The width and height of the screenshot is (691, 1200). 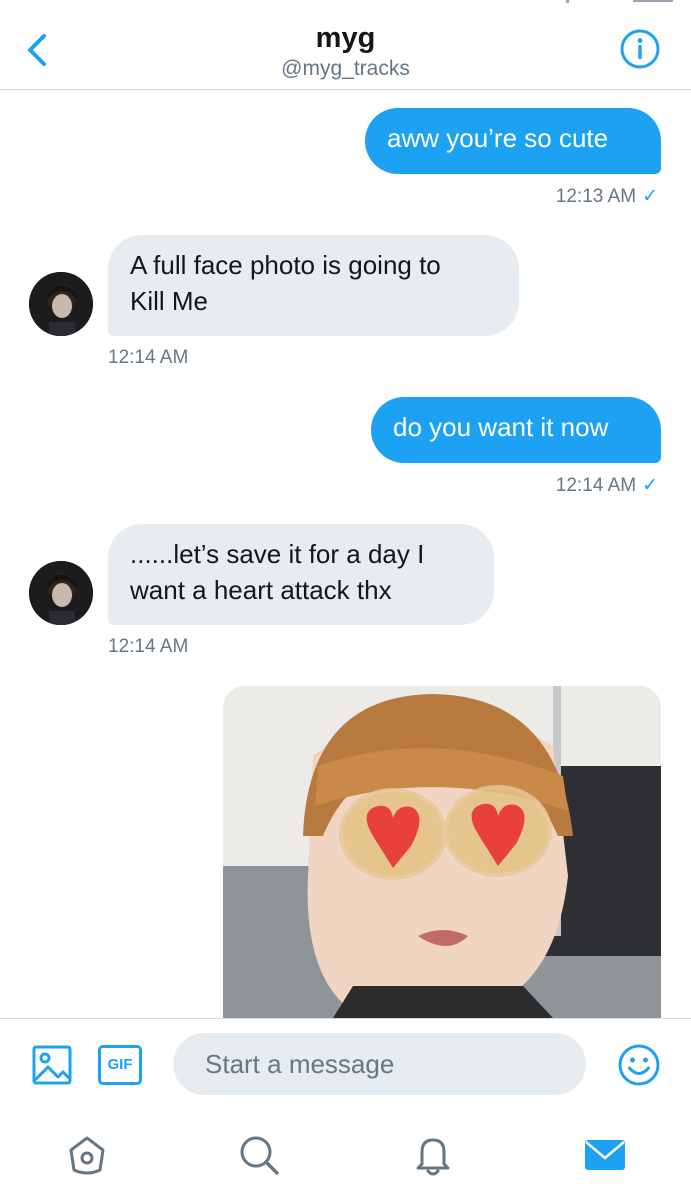 I want to click on message-text-line: want a heart attack thx, so click(x=261, y=590).